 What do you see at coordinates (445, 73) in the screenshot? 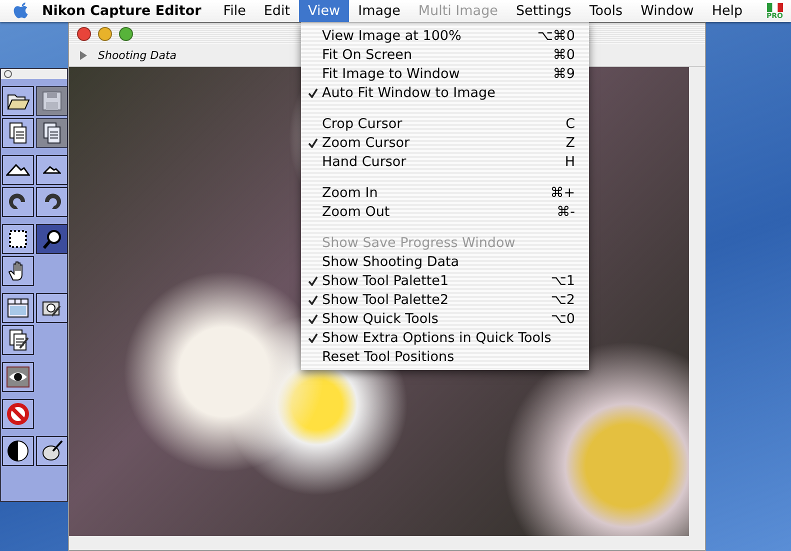
I see `menu-item: Fit Image to Window ⌘9` at bounding box center [445, 73].